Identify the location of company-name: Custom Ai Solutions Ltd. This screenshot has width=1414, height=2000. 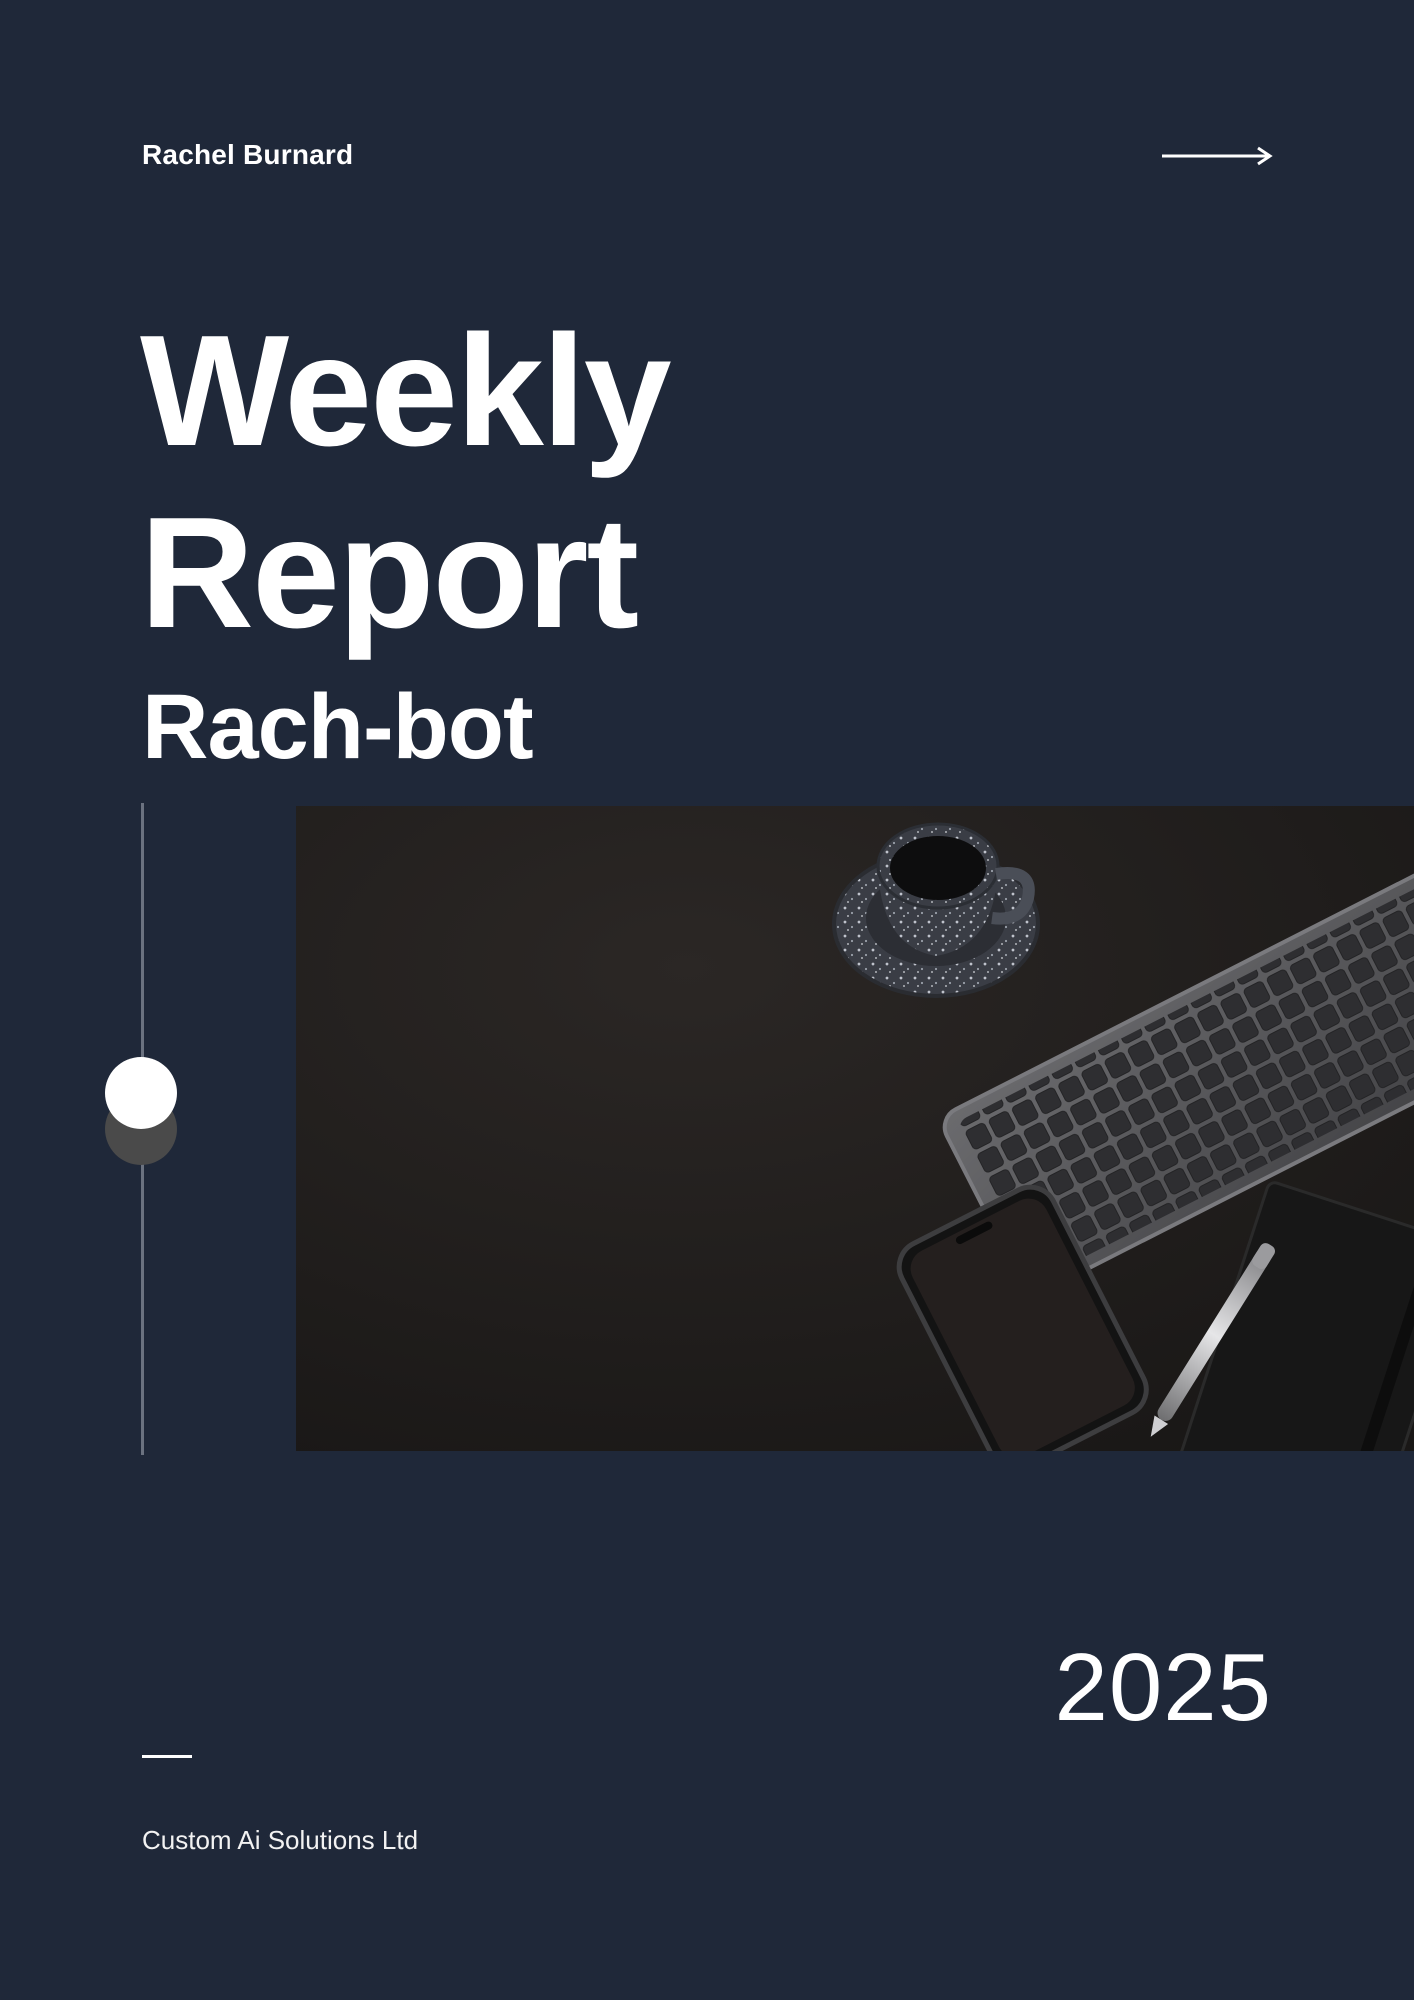
(280, 1840).